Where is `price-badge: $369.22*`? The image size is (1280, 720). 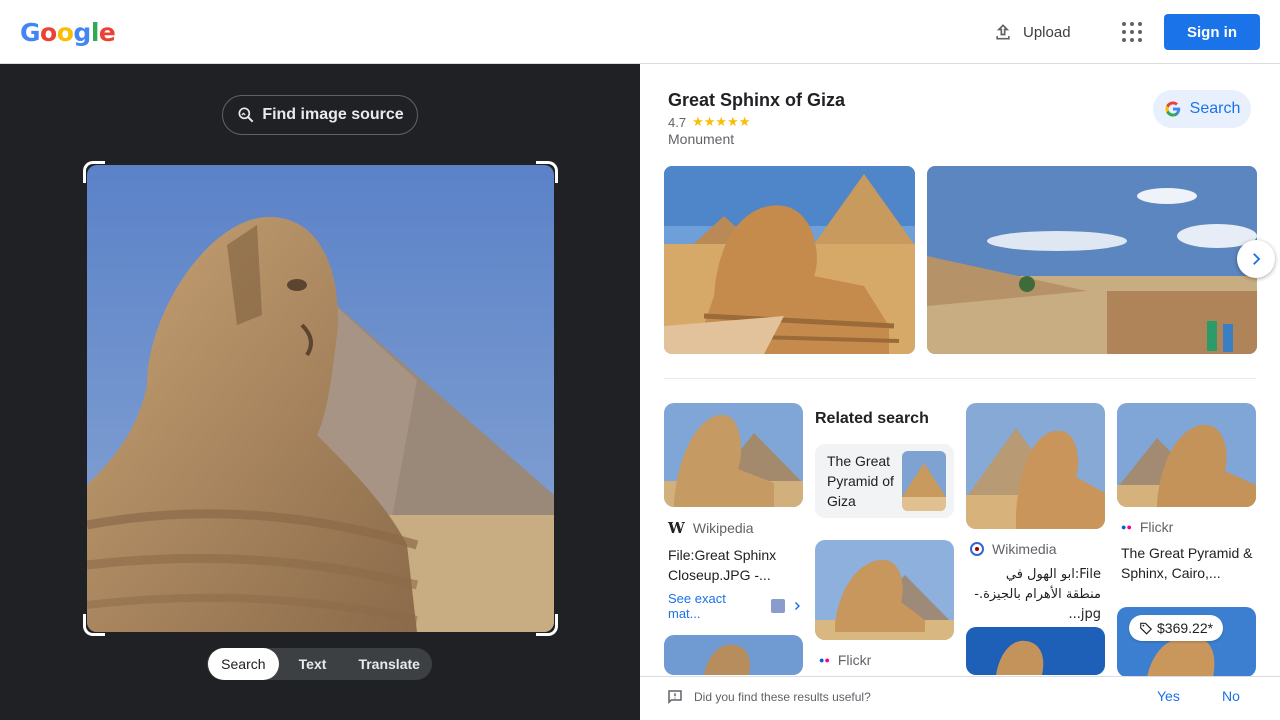 price-badge: $369.22* is located at coordinates (1176, 628).